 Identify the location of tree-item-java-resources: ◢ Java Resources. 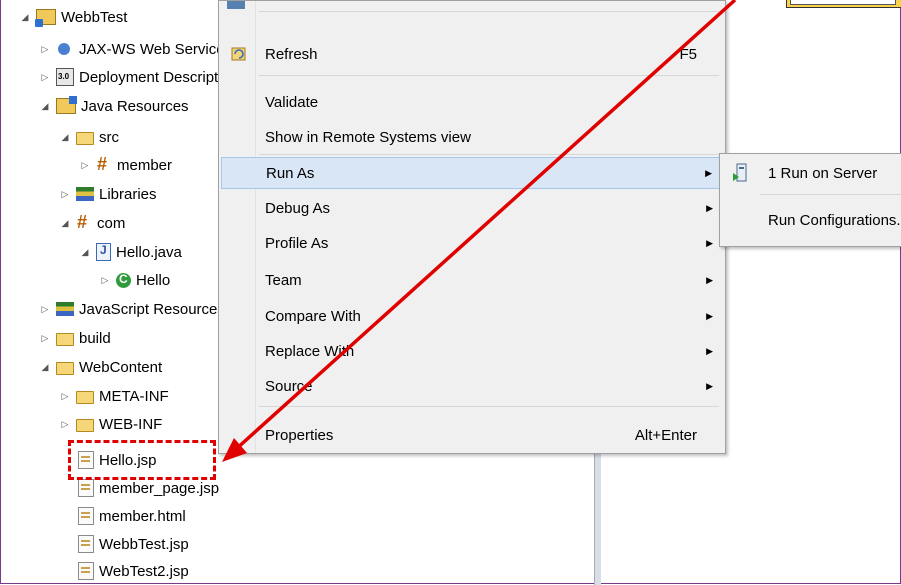
(113, 106).